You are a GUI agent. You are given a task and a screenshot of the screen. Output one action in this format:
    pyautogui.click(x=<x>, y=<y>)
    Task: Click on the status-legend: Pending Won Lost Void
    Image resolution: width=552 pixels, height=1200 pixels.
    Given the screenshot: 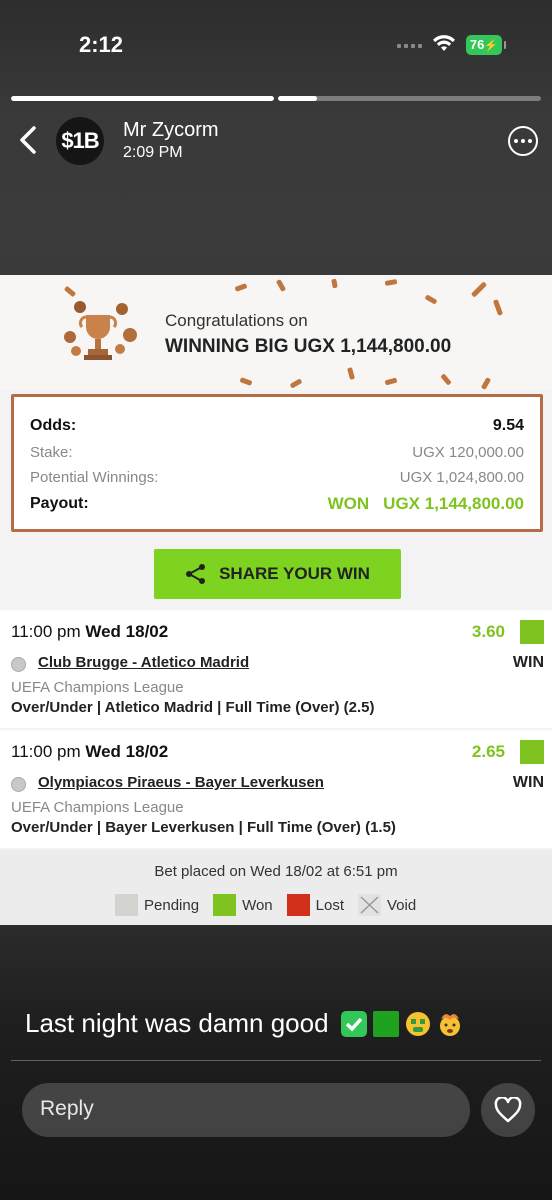 What is the action you would take?
    pyautogui.click(x=272, y=905)
    